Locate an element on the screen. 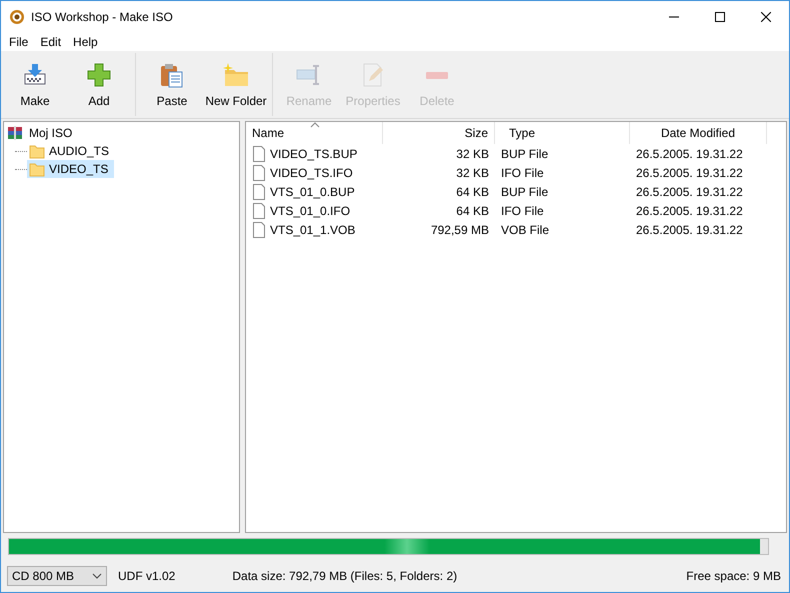  window-title: ISO Workshop - Make ISO is located at coordinates (102, 17).